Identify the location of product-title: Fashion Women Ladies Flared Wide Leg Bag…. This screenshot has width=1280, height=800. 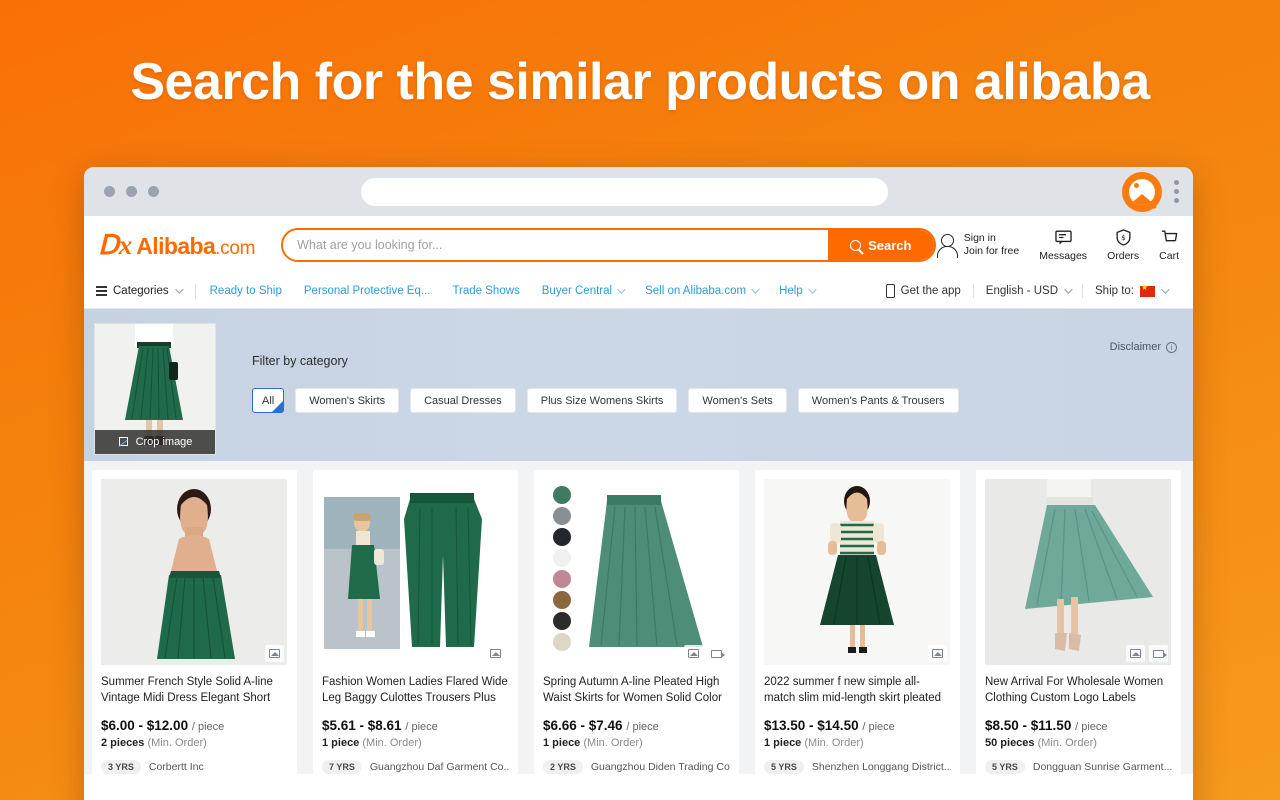
(415, 691).